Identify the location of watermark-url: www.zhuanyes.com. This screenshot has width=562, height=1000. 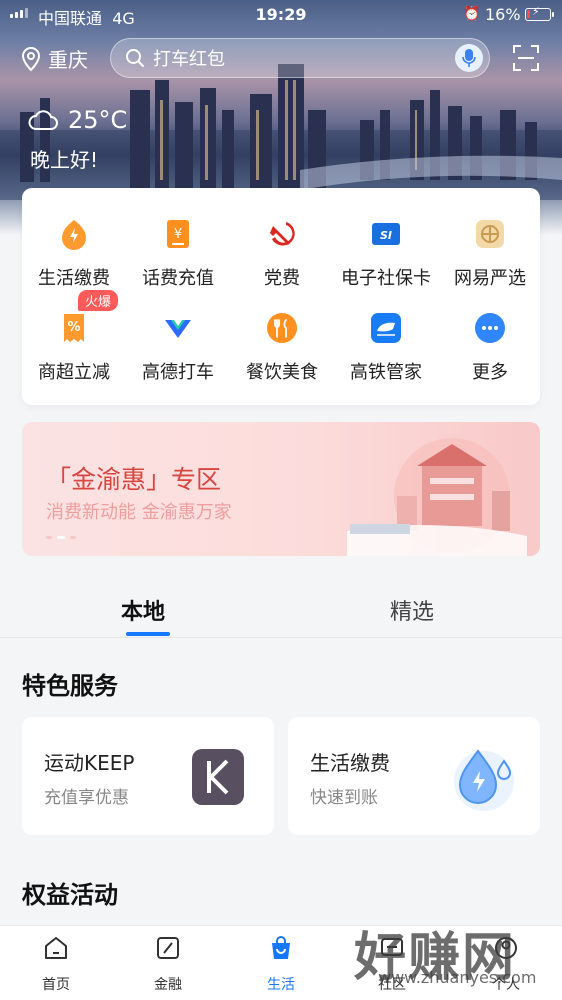
(457, 977).